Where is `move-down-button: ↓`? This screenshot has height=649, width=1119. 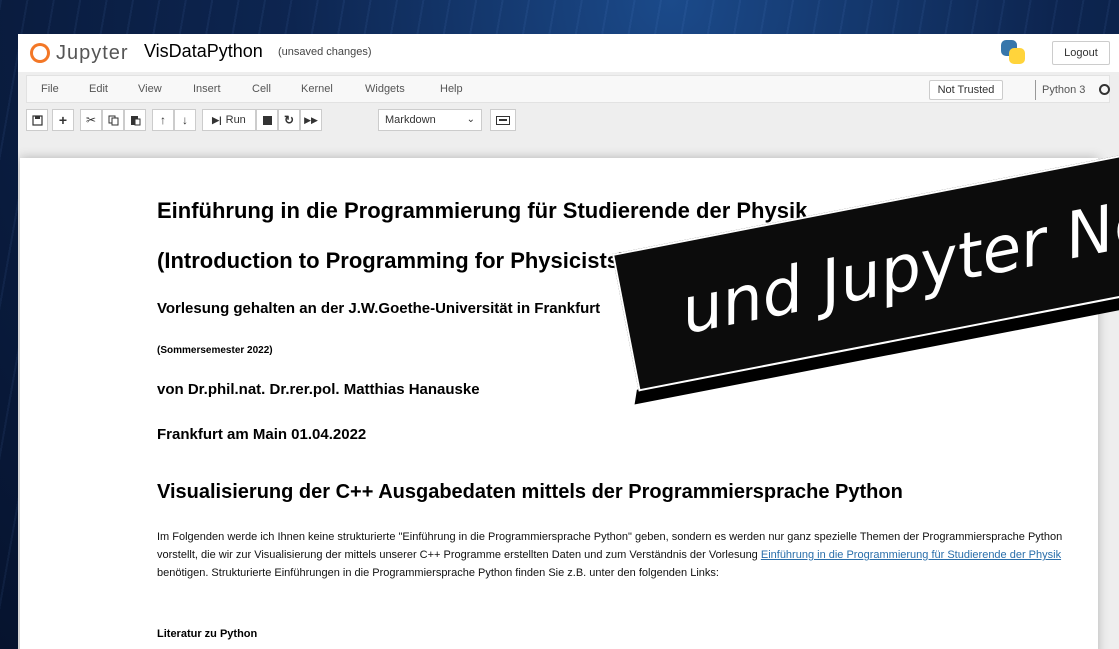 move-down-button: ↓ is located at coordinates (185, 120).